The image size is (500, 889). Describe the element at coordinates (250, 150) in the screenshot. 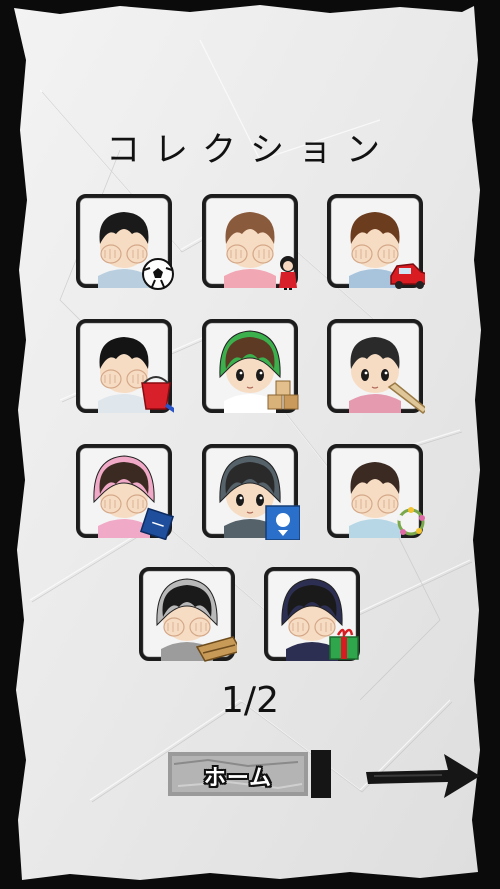

I see `page-title: コレクション` at that location.